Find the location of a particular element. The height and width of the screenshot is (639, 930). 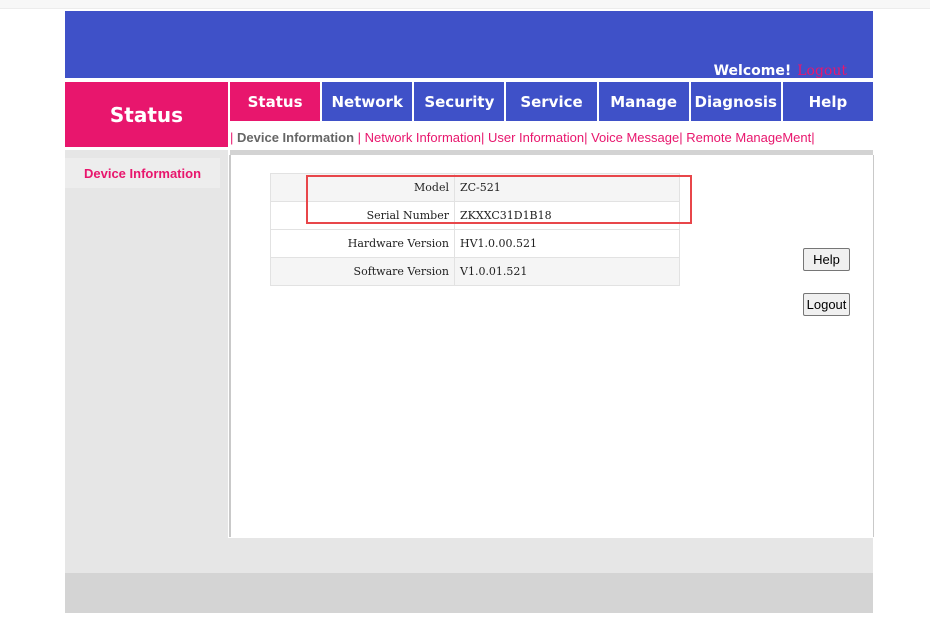

hardware-version-value: HV1.0.00.521 is located at coordinates (567, 243).